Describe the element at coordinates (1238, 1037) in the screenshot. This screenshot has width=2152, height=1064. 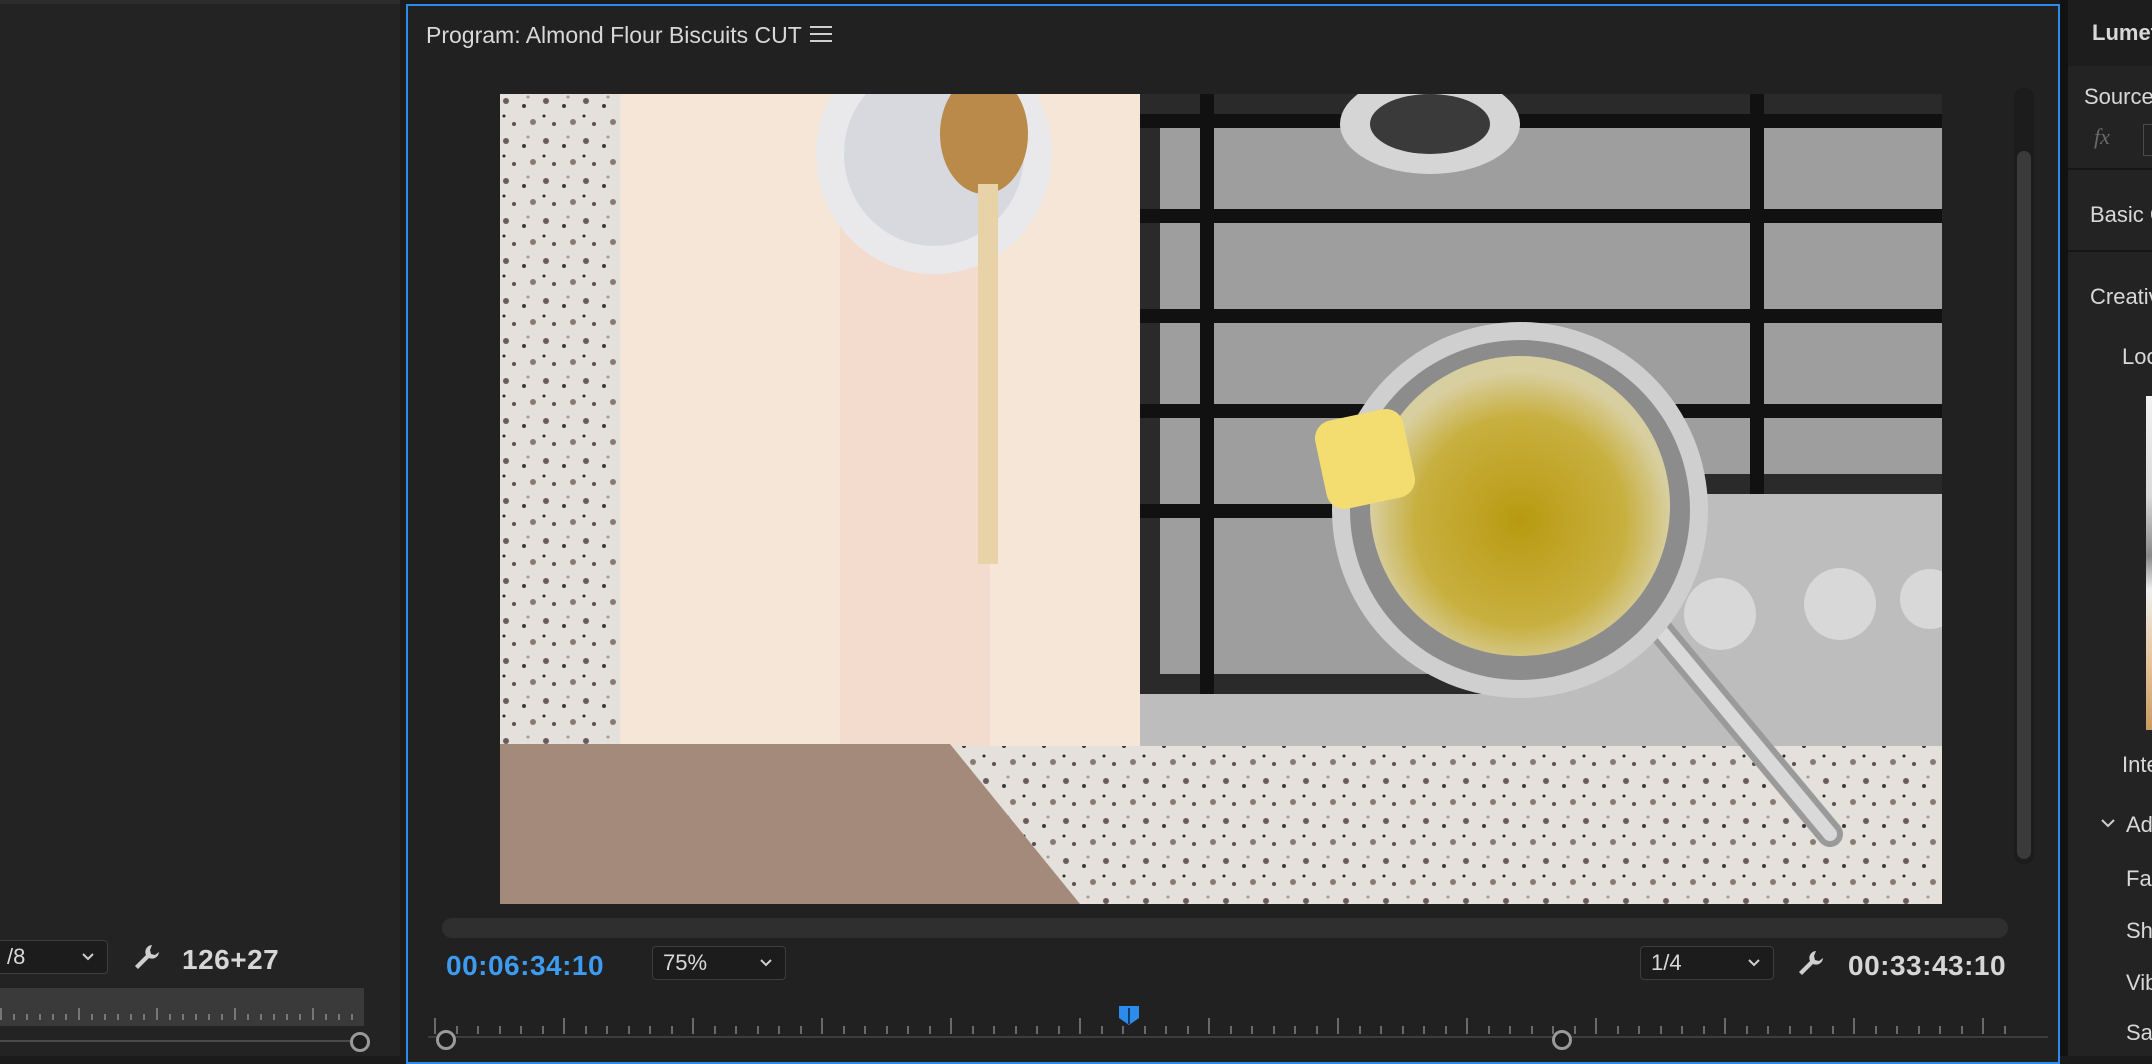
I see `program-zoom-scrollbar` at that location.